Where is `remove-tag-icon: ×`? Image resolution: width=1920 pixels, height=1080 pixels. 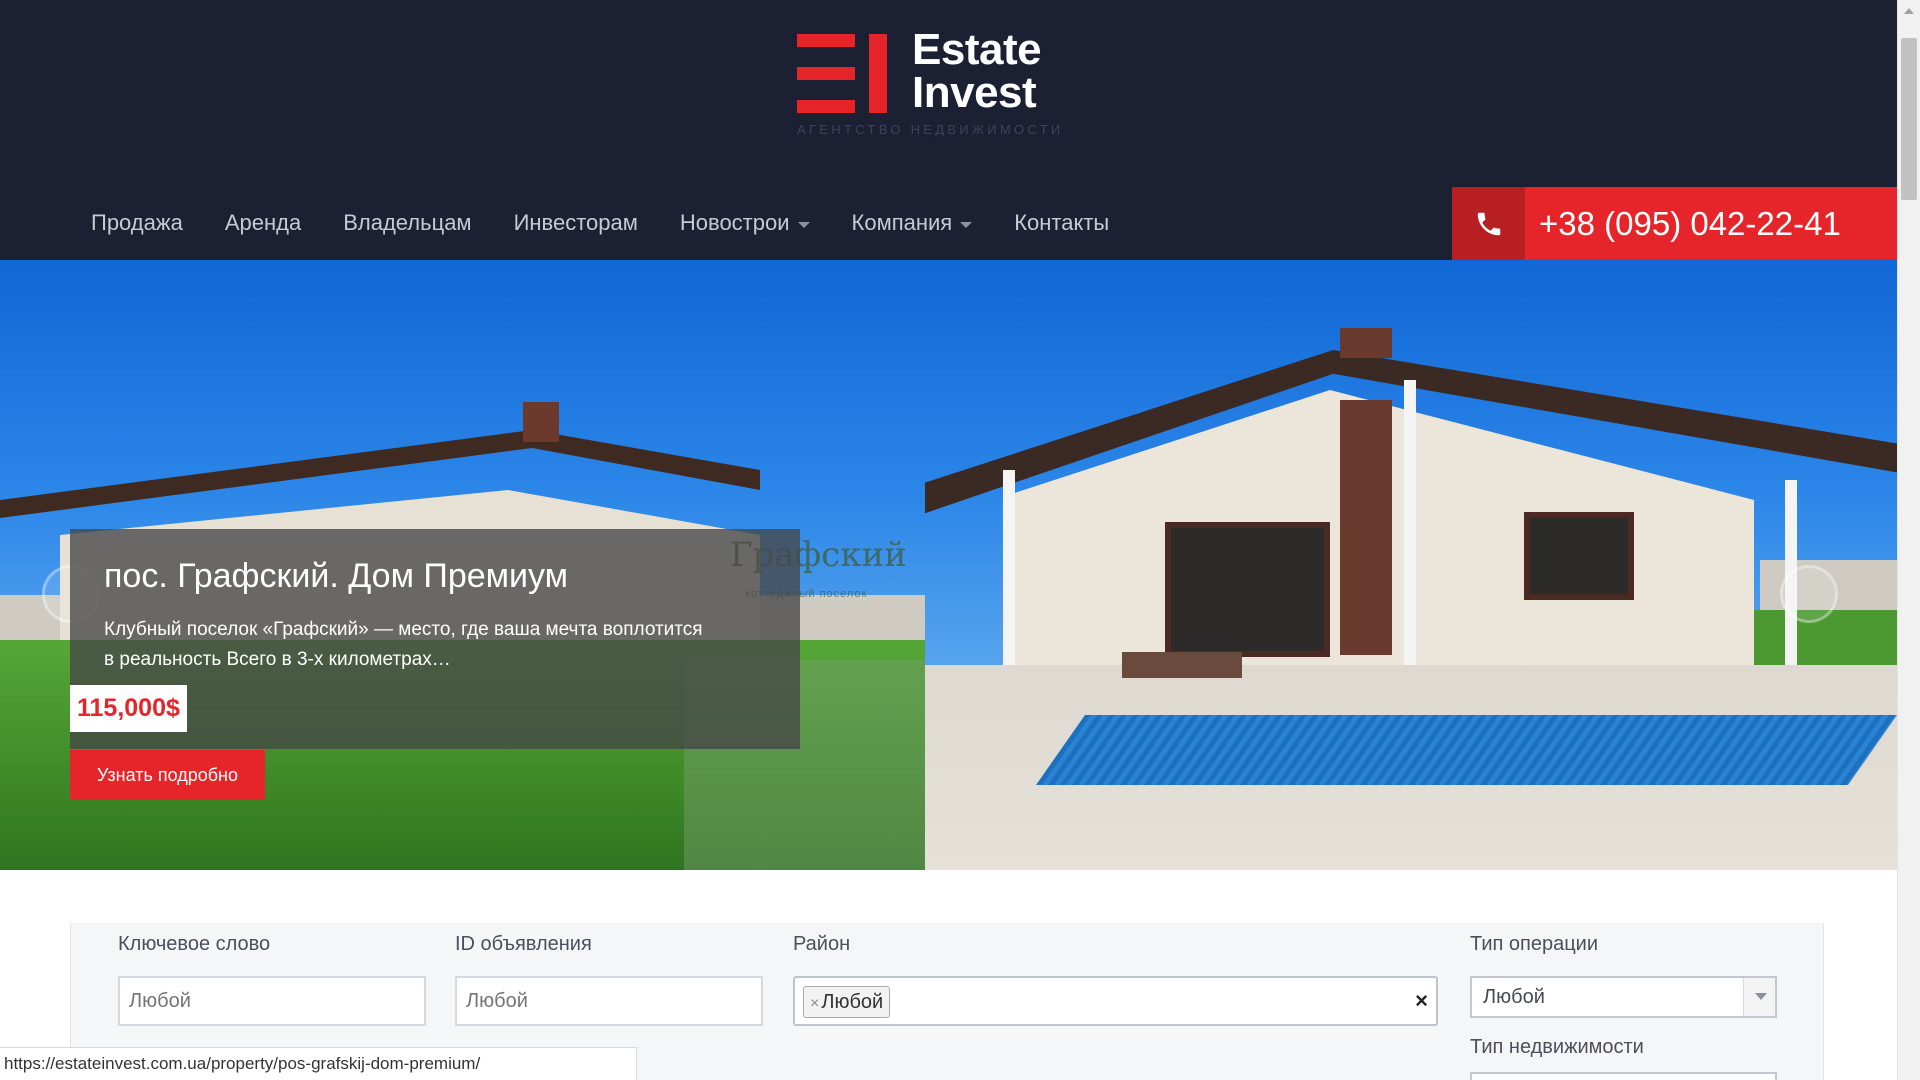
remove-tag-icon: × is located at coordinates (814, 1003).